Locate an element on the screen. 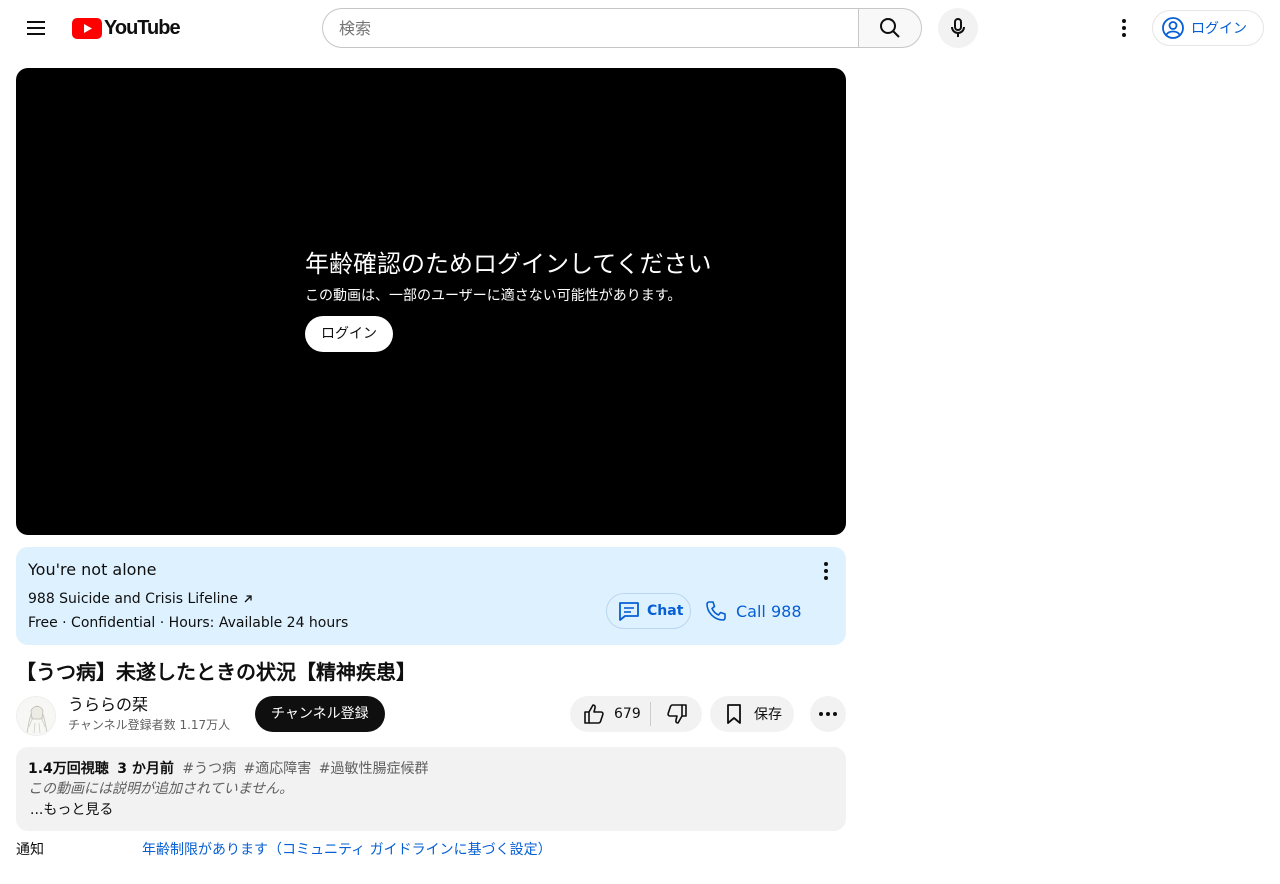 This screenshot has height=884, width=1280. age-gate-subtitle: この動画は、一部のユーザーに適さない可能性があります。 is located at coordinates (493, 296).